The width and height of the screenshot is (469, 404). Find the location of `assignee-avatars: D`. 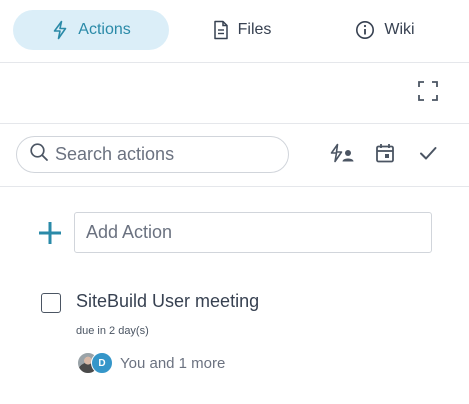

assignee-avatars: D is located at coordinates (97, 363).